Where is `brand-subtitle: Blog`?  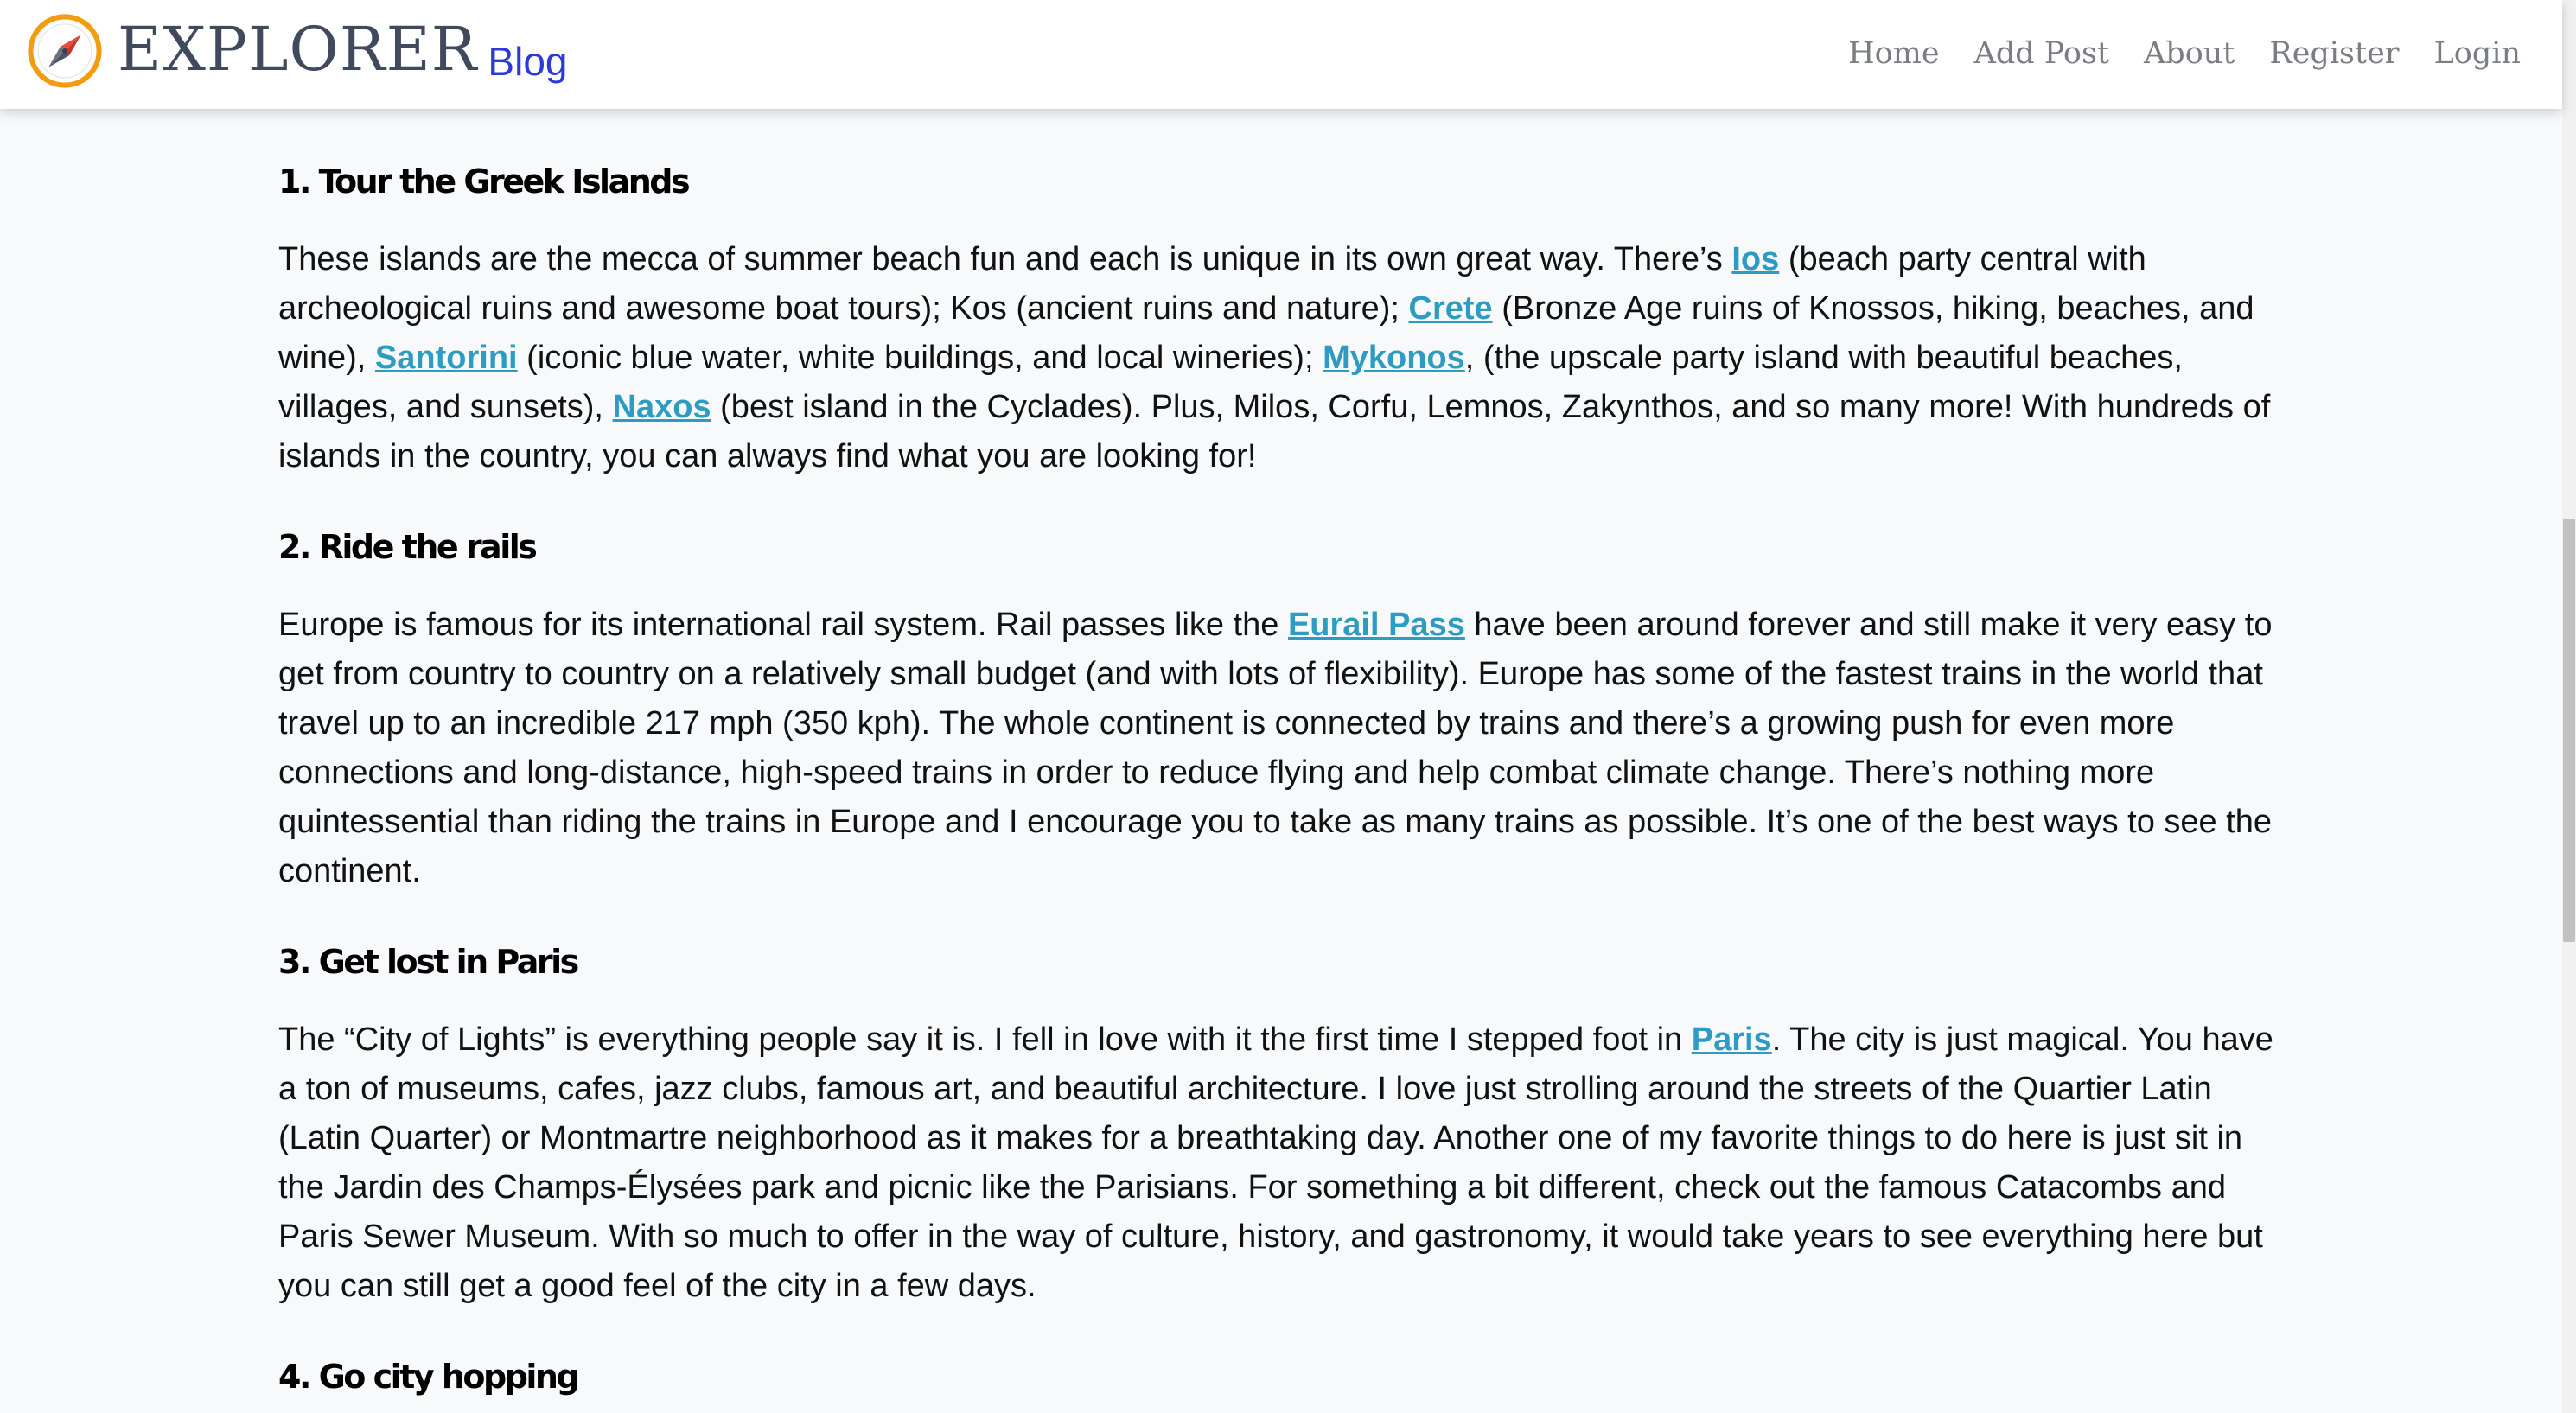 brand-subtitle: Blog is located at coordinates (528, 61).